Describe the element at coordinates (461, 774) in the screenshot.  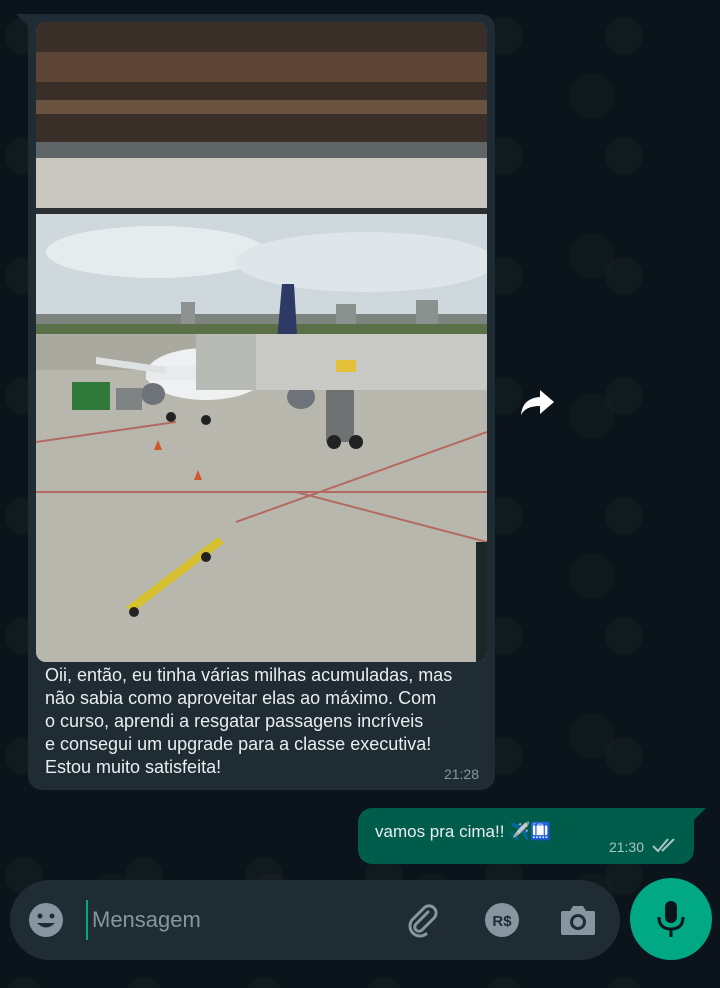
I see `incoming-message-time: 21:28` at that location.